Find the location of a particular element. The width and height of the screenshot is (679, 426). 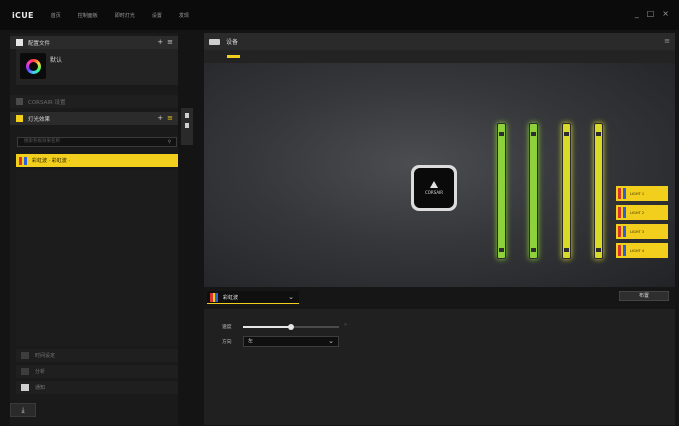

nav-discover: 发现 is located at coordinates (184, 15).